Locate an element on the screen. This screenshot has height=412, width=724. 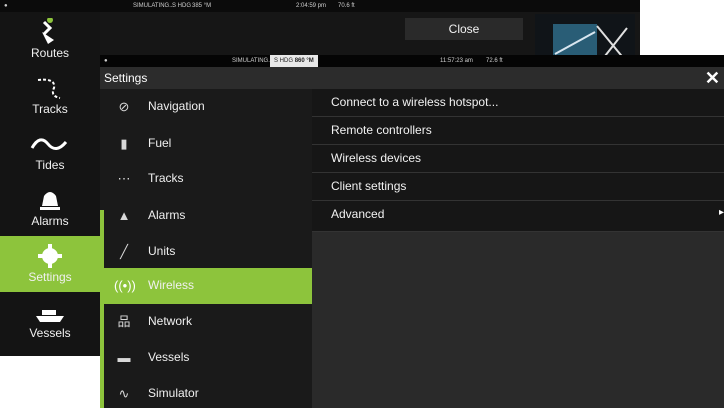
option-wireless-devices: Wireless devices is located at coordinates (518, 159).